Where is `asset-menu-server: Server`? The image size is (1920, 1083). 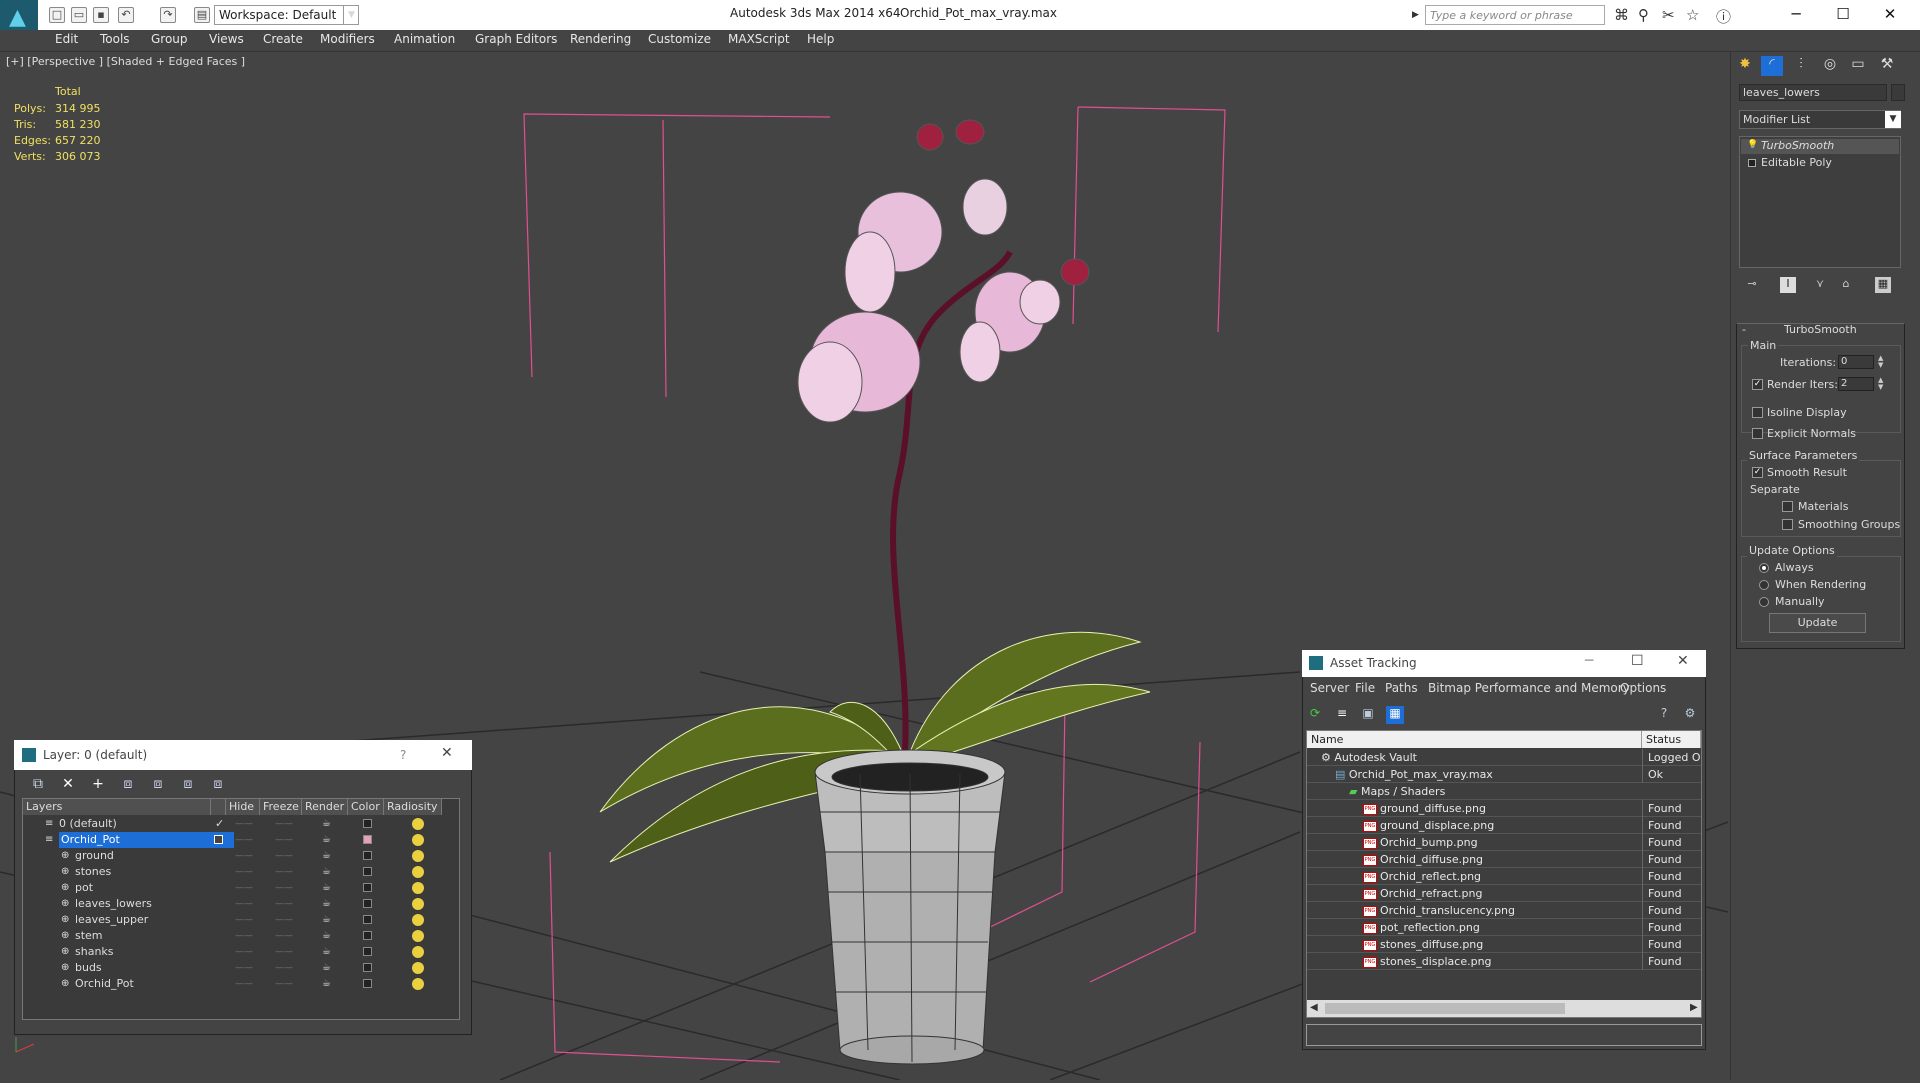 asset-menu-server: Server is located at coordinates (1329, 688).